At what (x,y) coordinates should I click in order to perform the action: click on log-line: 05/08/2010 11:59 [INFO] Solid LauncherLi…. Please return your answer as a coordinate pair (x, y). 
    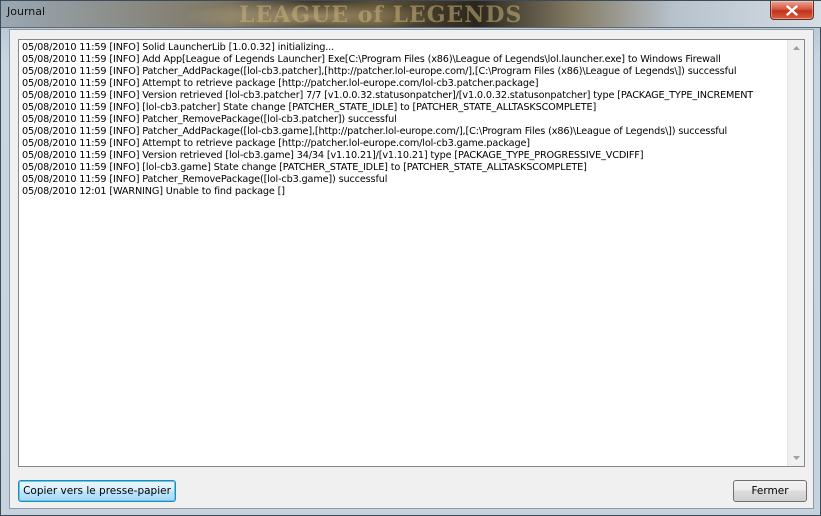
    Looking at the image, I should click on (178, 47).